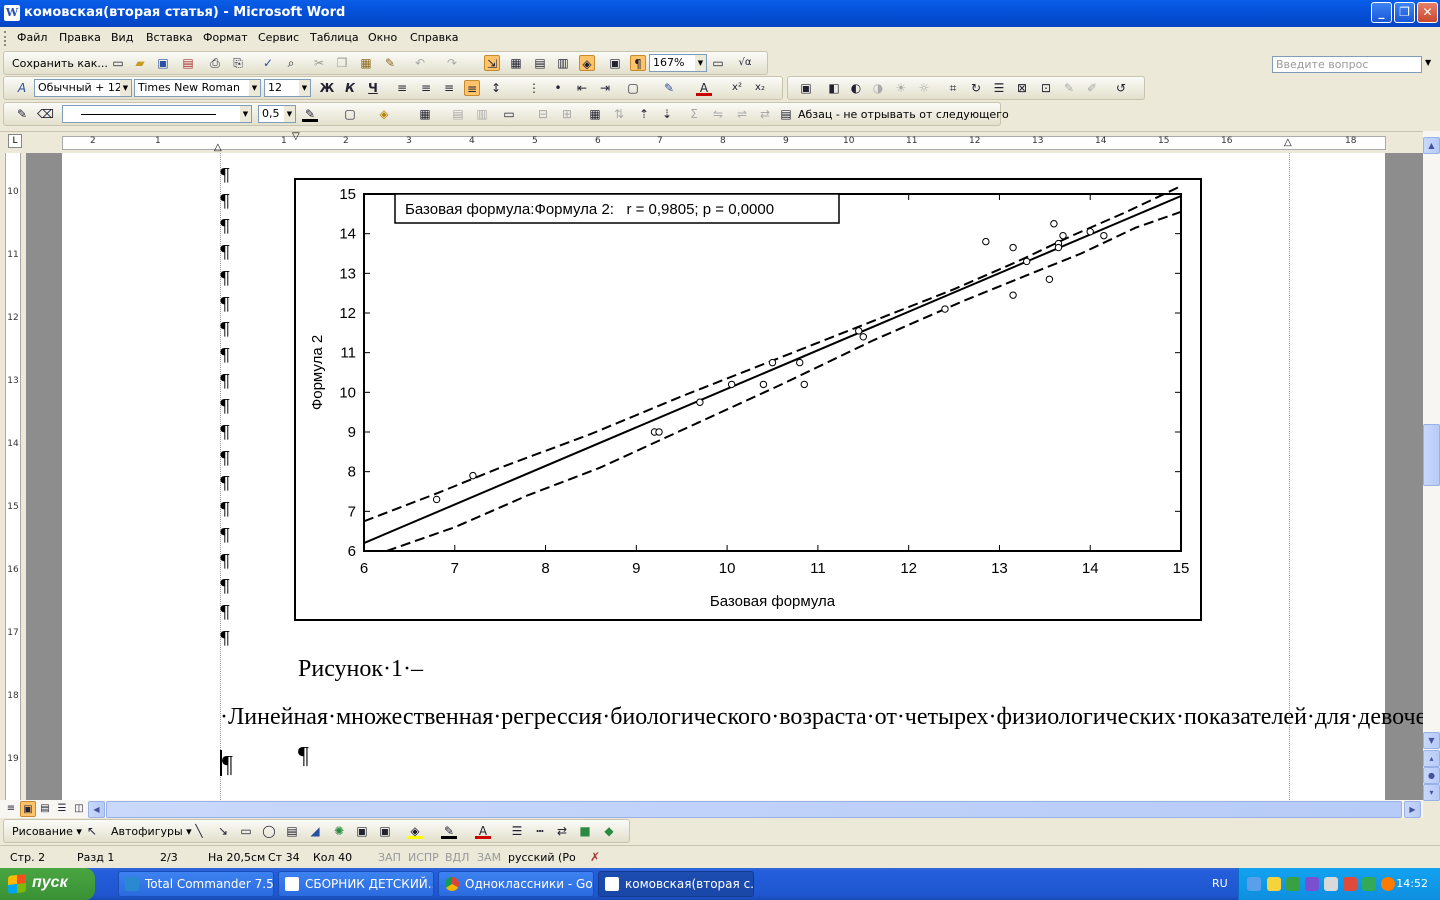 Image resolution: width=1440 pixels, height=900 pixels. I want to click on reset-picture-icon: ↺, so click(1121, 88).